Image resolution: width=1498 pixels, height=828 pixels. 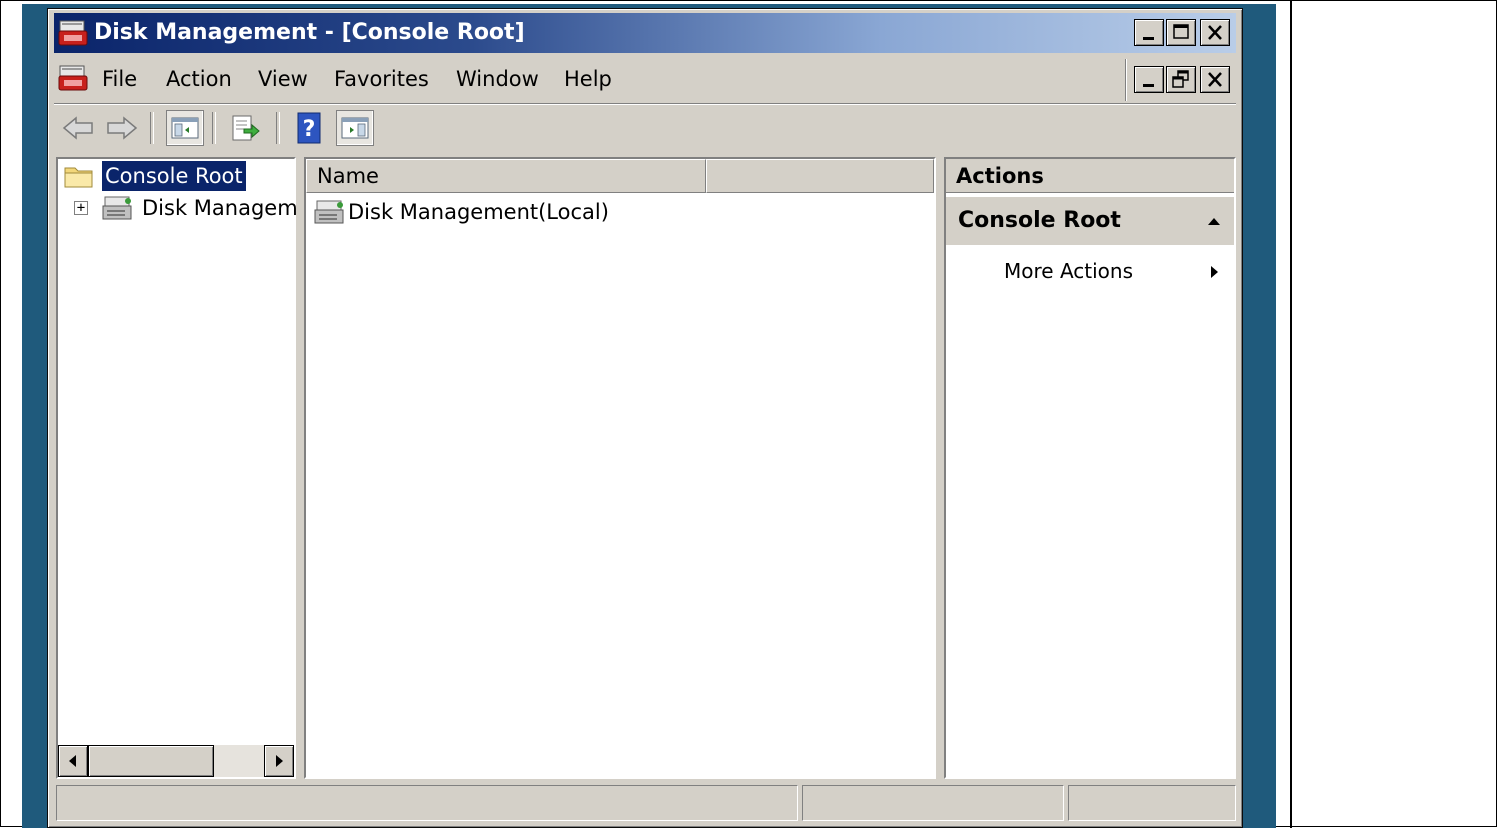 I want to click on more-actions-item: More Actions, so click(x=1090, y=271).